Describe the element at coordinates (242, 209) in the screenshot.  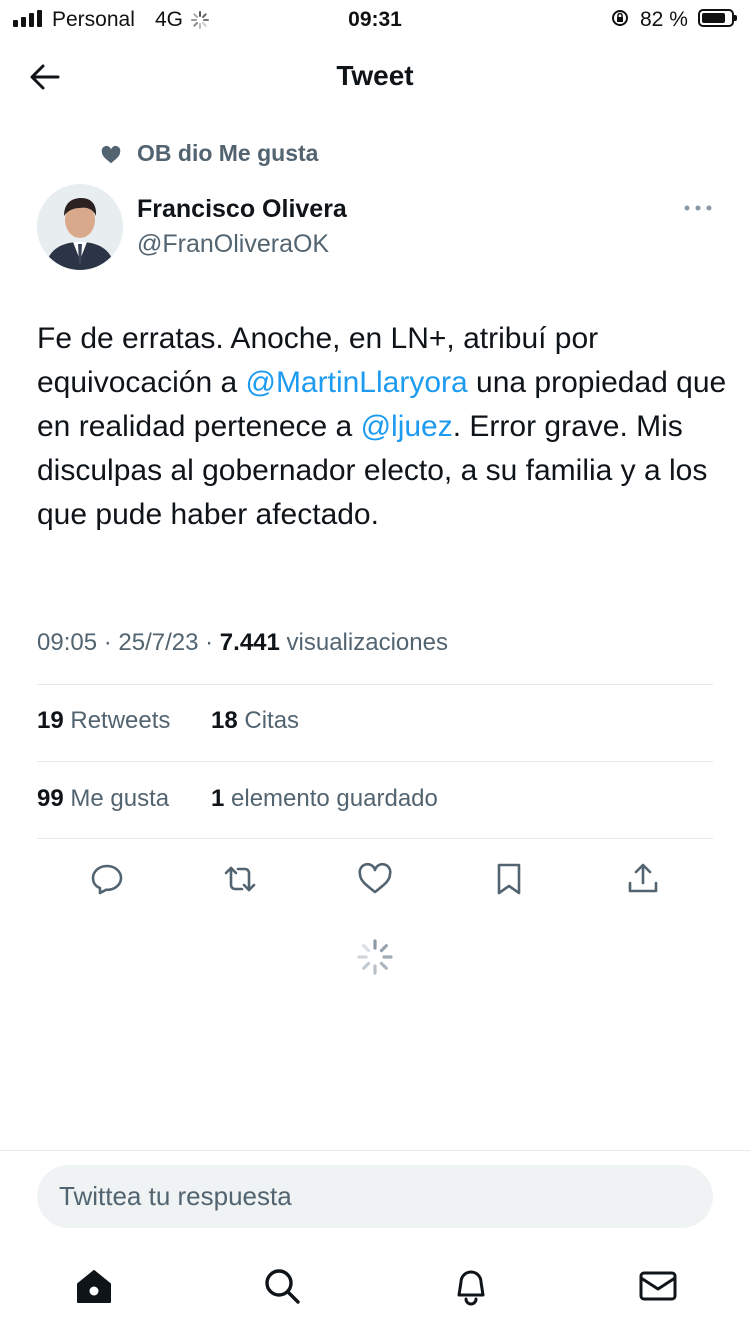
I see `author-name: Francisco Olivera` at that location.